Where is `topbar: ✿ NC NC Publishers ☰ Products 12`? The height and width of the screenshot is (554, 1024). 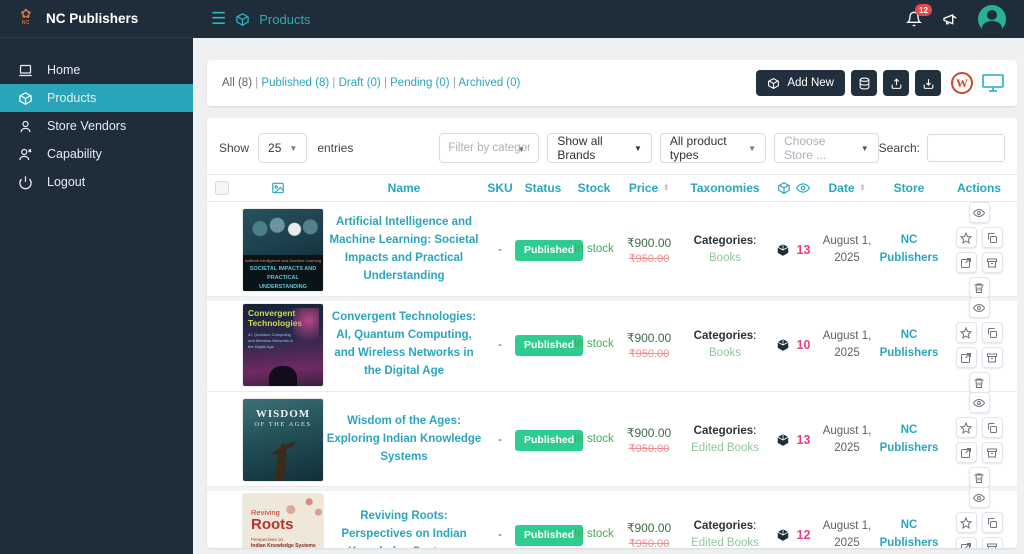 topbar: ✿ NC NC Publishers ☰ Products 12 is located at coordinates (512, 19).